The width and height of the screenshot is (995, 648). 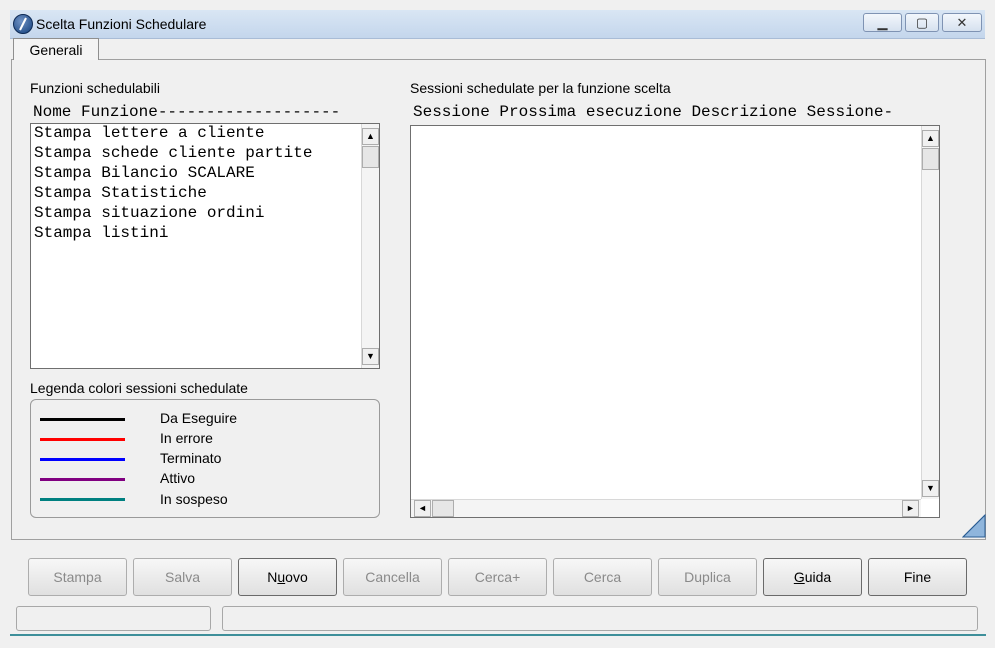 I want to click on nuovo-button: Nuovo, so click(x=287, y=577).